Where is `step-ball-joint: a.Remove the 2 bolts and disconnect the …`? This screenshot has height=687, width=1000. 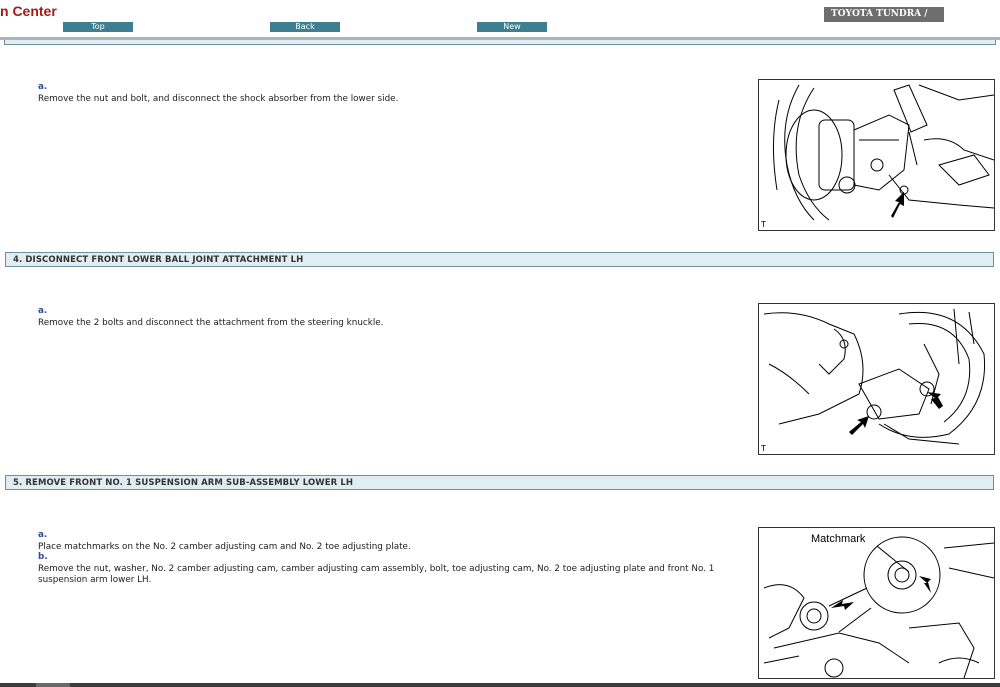
step-ball-joint: a.Remove the 2 bolts and disconnect the … is located at coordinates (388, 317).